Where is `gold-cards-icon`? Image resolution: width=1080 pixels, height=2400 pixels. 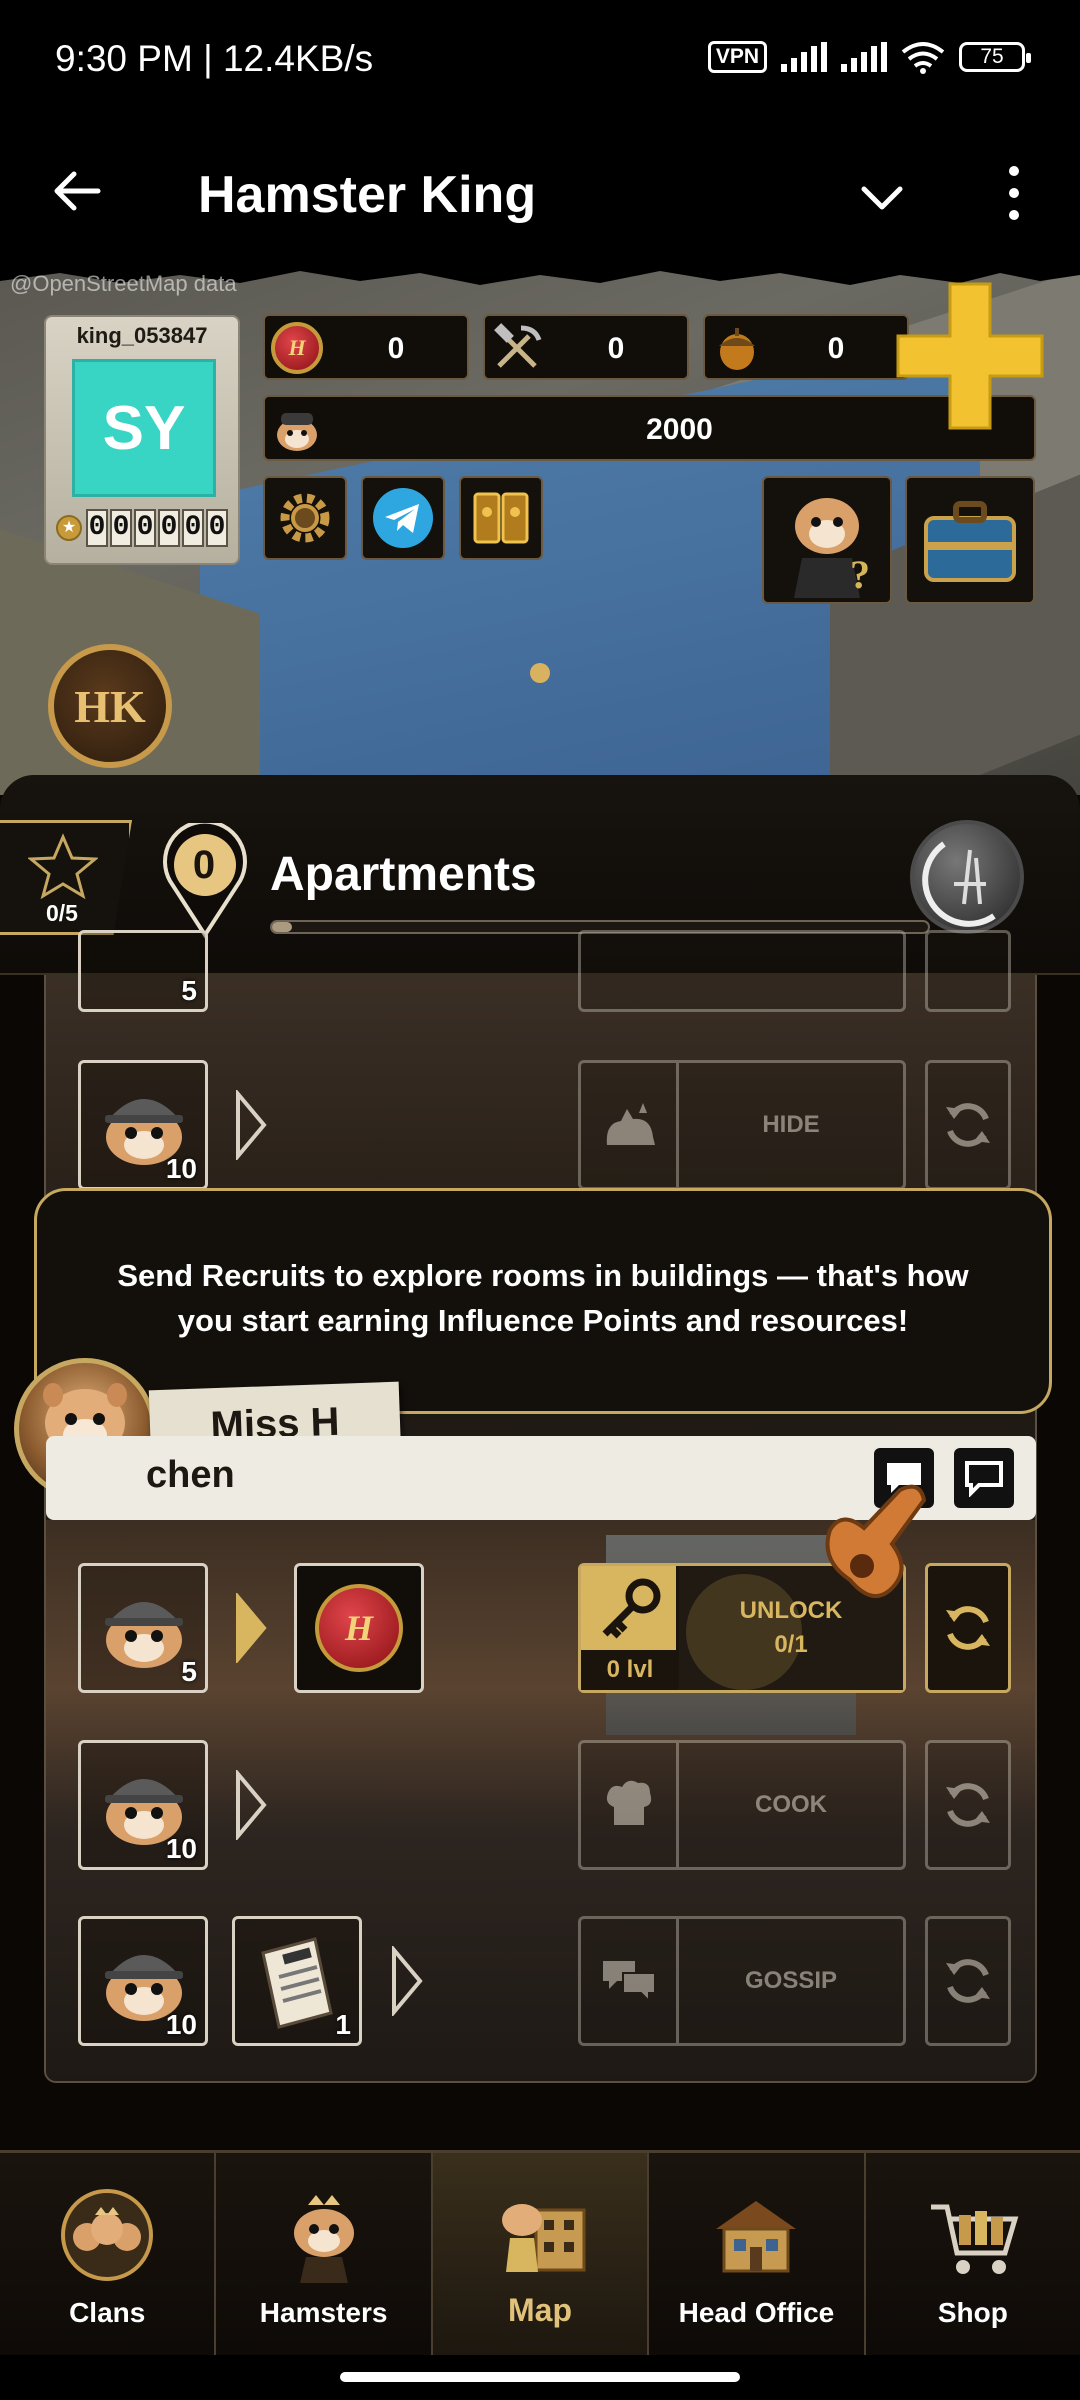 gold-cards-icon is located at coordinates (501, 518).